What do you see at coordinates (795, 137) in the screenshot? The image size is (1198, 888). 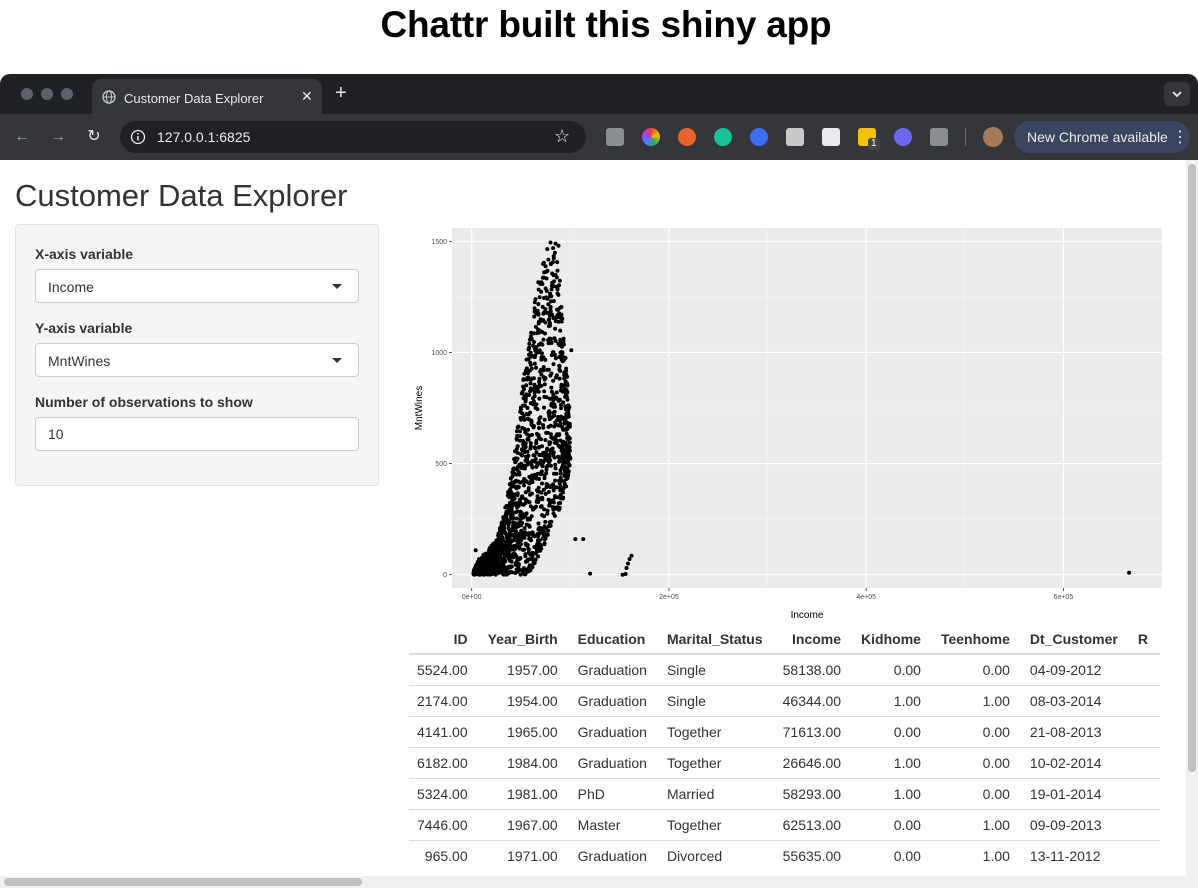 I see `extension-gray-icon` at bounding box center [795, 137].